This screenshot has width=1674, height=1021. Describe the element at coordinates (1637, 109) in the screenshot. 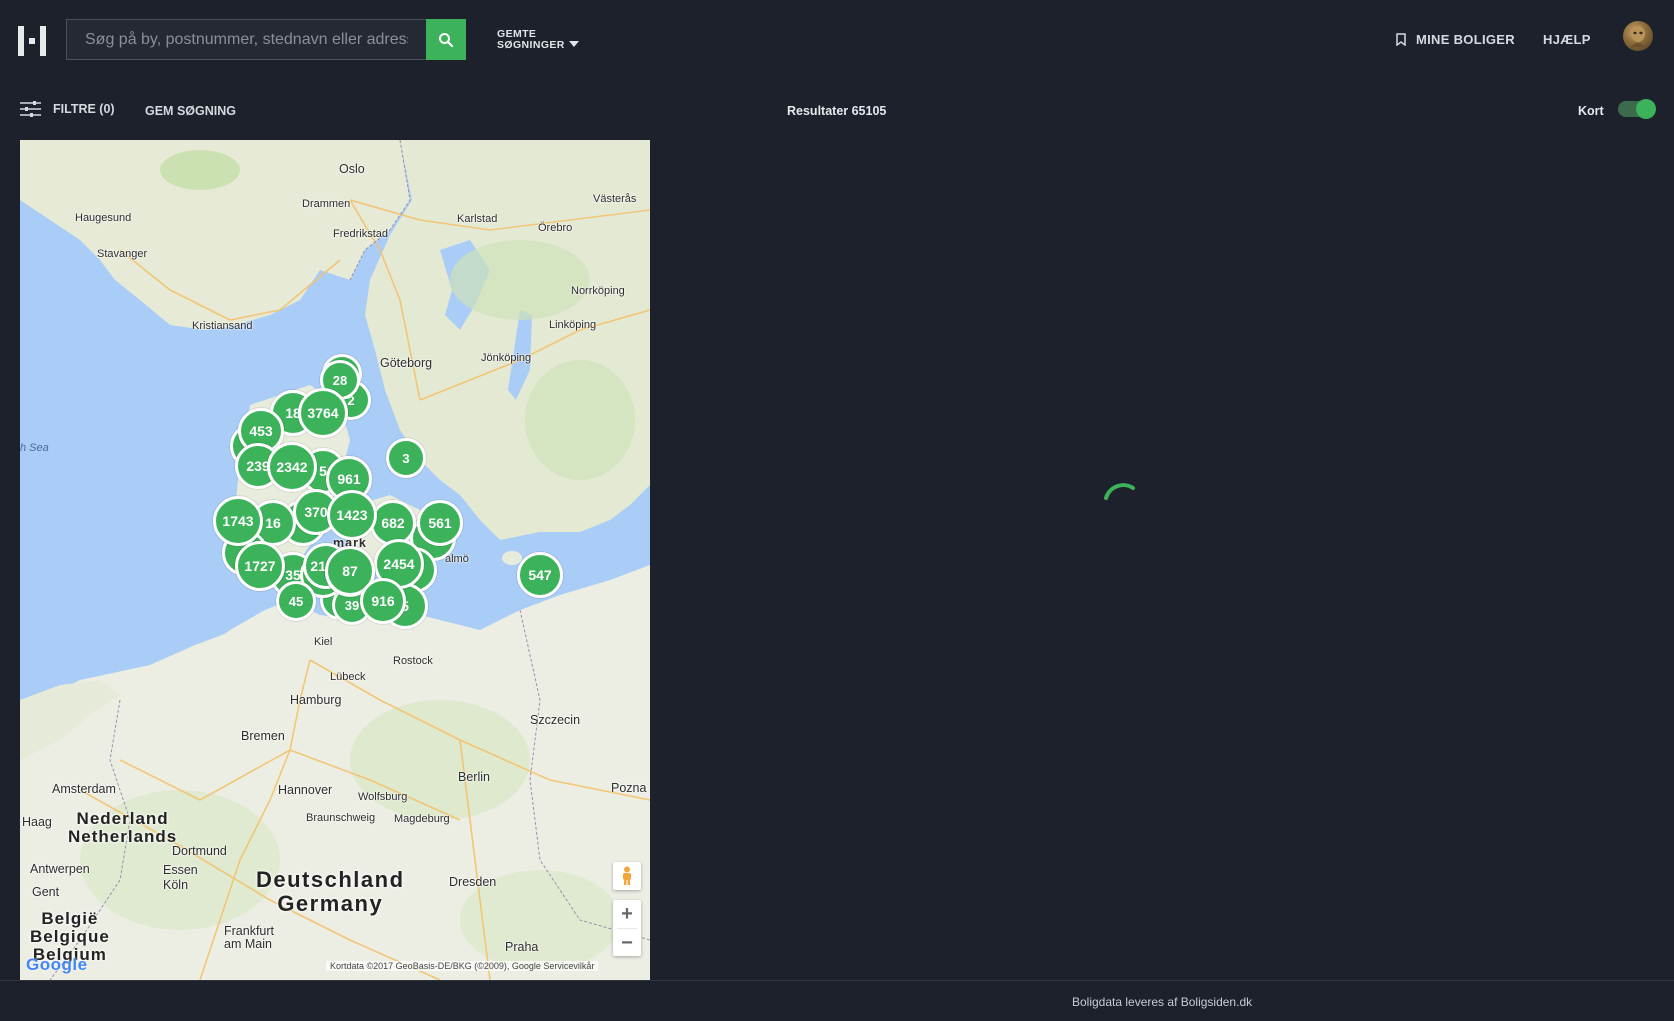

I see `map-toggle` at that location.